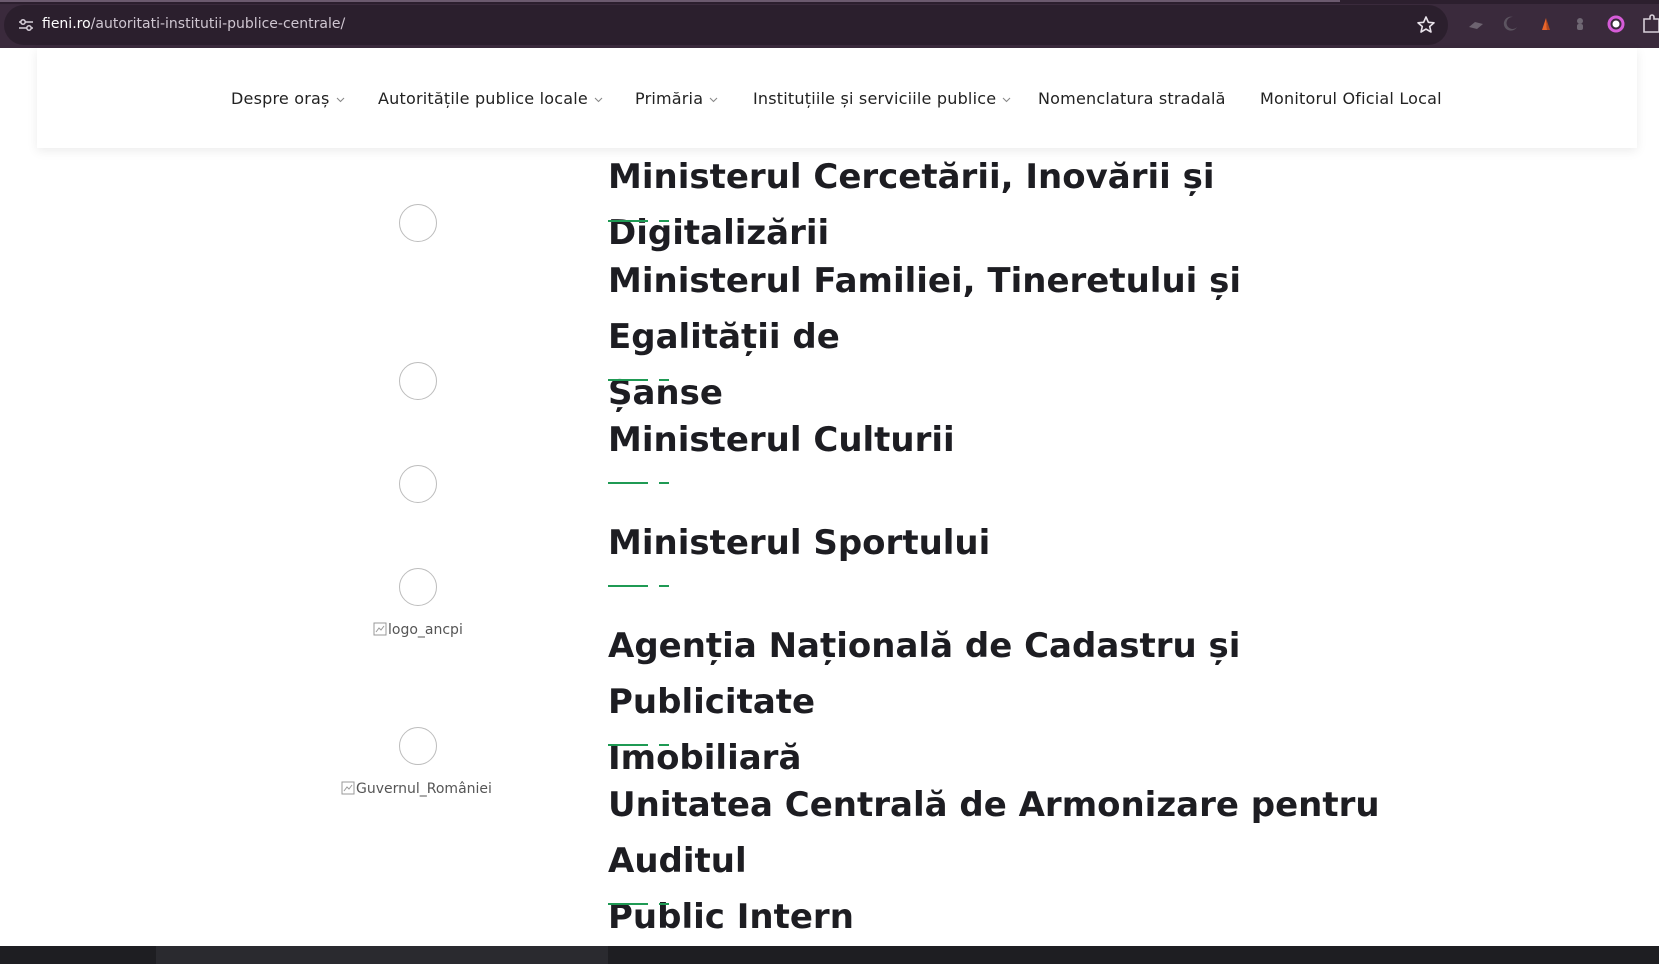  What do you see at coordinates (424, 789) in the screenshot?
I see `image-alt-text: Guvernul_României` at bounding box center [424, 789].